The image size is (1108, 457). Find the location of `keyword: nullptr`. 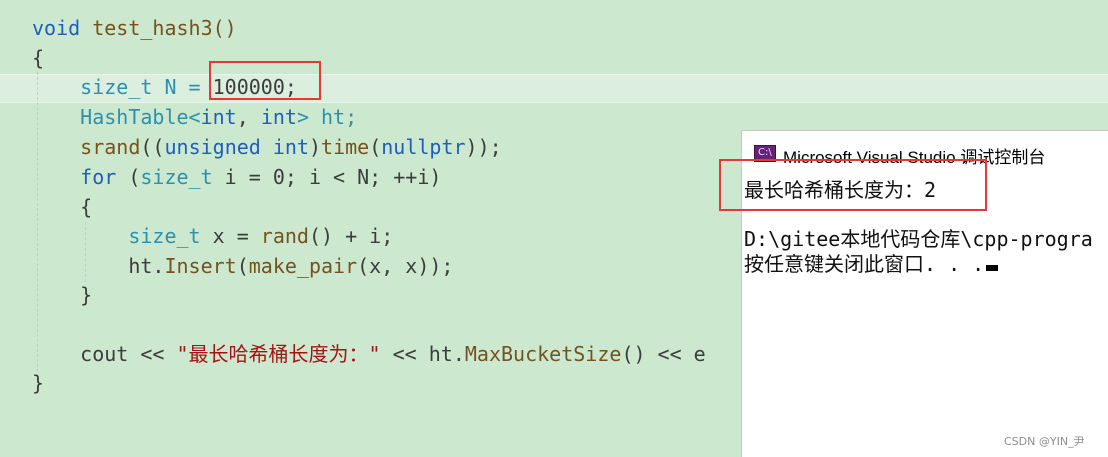

keyword: nullptr is located at coordinates (423, 147).